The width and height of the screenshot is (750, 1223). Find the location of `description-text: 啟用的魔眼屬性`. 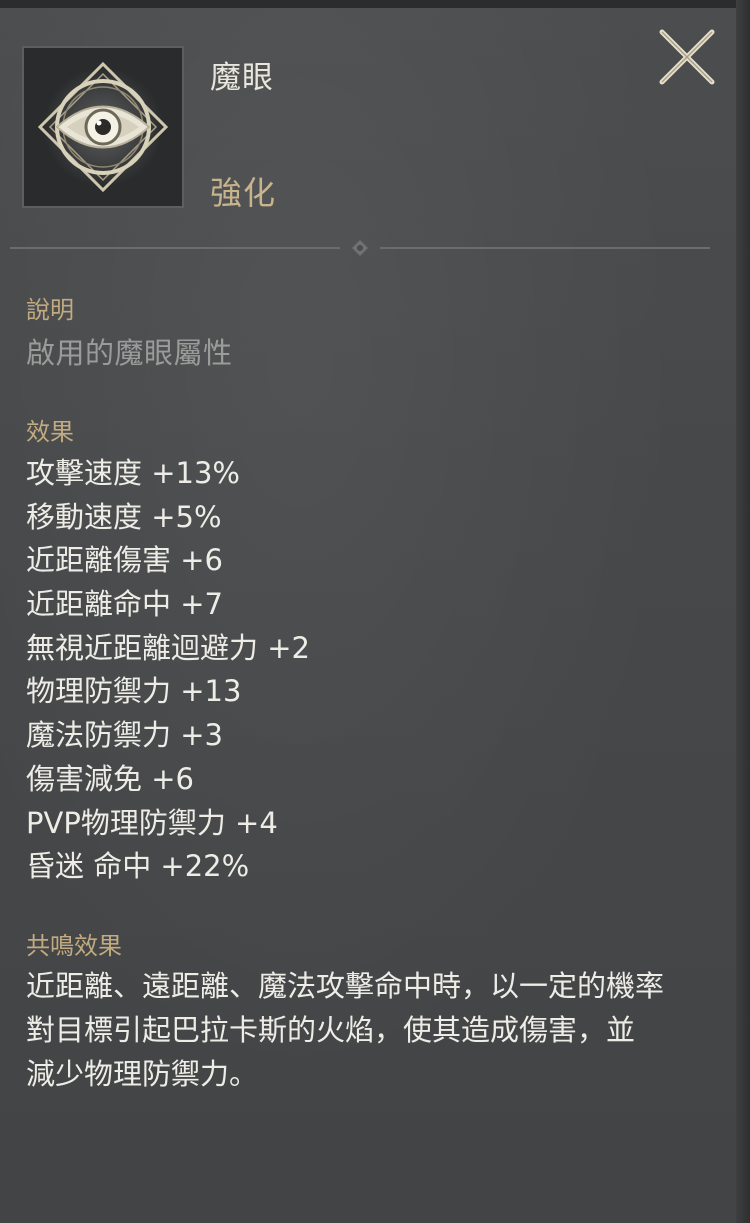

description-text: 啟用的魔眼屬性 is located at coordinates (129, 353).